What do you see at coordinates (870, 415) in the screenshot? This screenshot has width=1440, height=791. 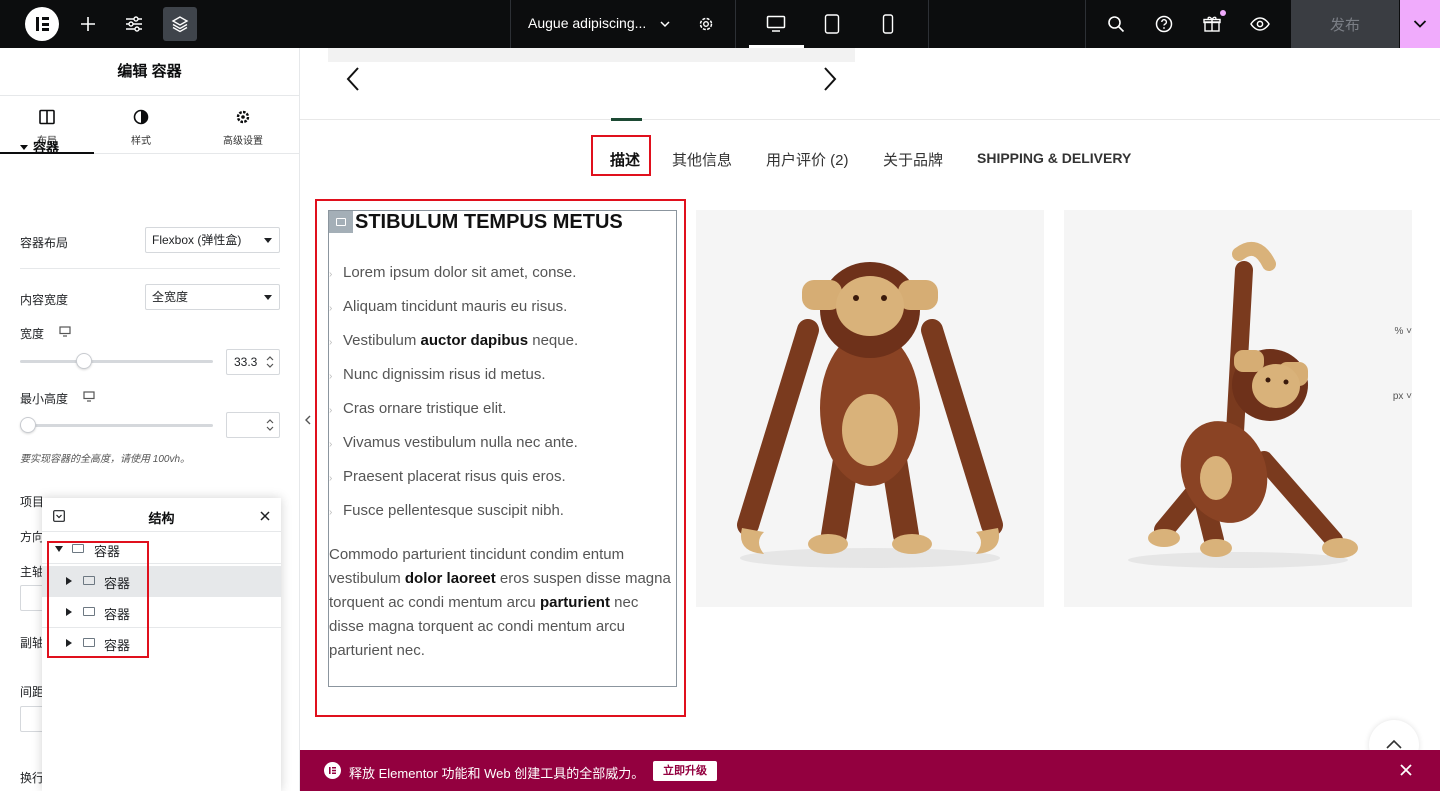 I see `wooden-monkey-sitting-image` at bounding box center [870, 415].